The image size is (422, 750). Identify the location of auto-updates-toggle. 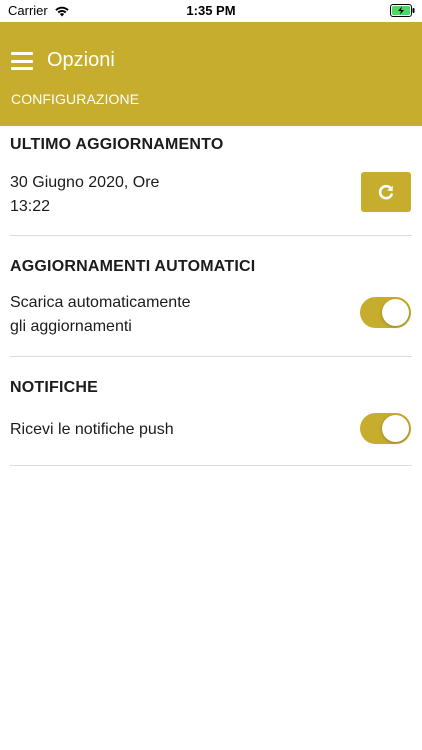
(385, 312).